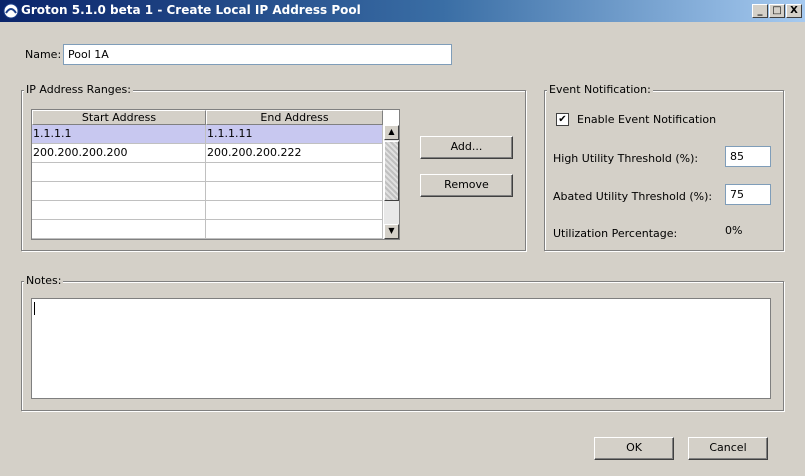  I want to click on start-address-cell: 1.1.1.1, so click(119, 134).